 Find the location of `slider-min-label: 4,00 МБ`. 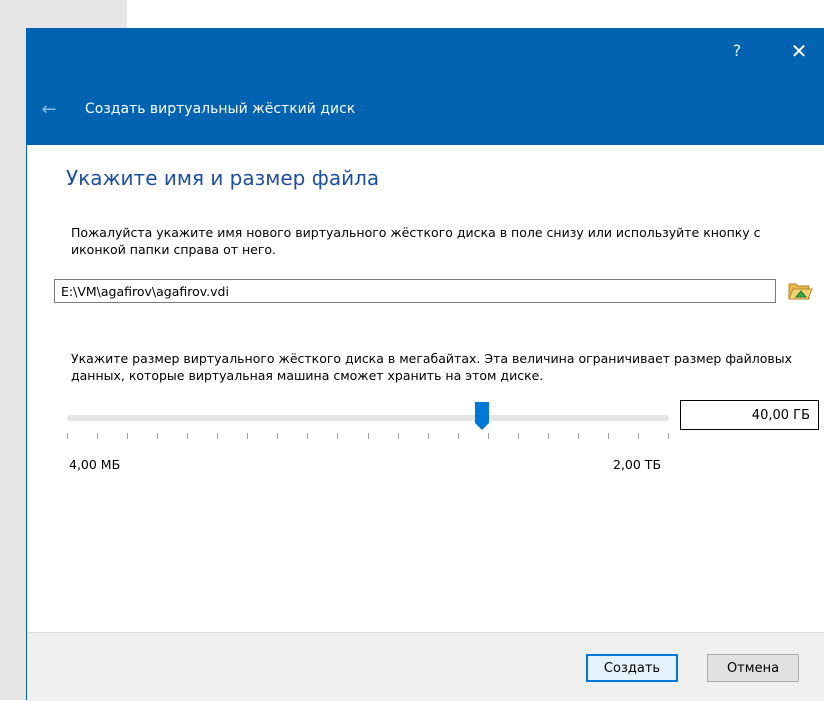

slider-min-label: 4,00 МБ is located at coordinates (95, 464).